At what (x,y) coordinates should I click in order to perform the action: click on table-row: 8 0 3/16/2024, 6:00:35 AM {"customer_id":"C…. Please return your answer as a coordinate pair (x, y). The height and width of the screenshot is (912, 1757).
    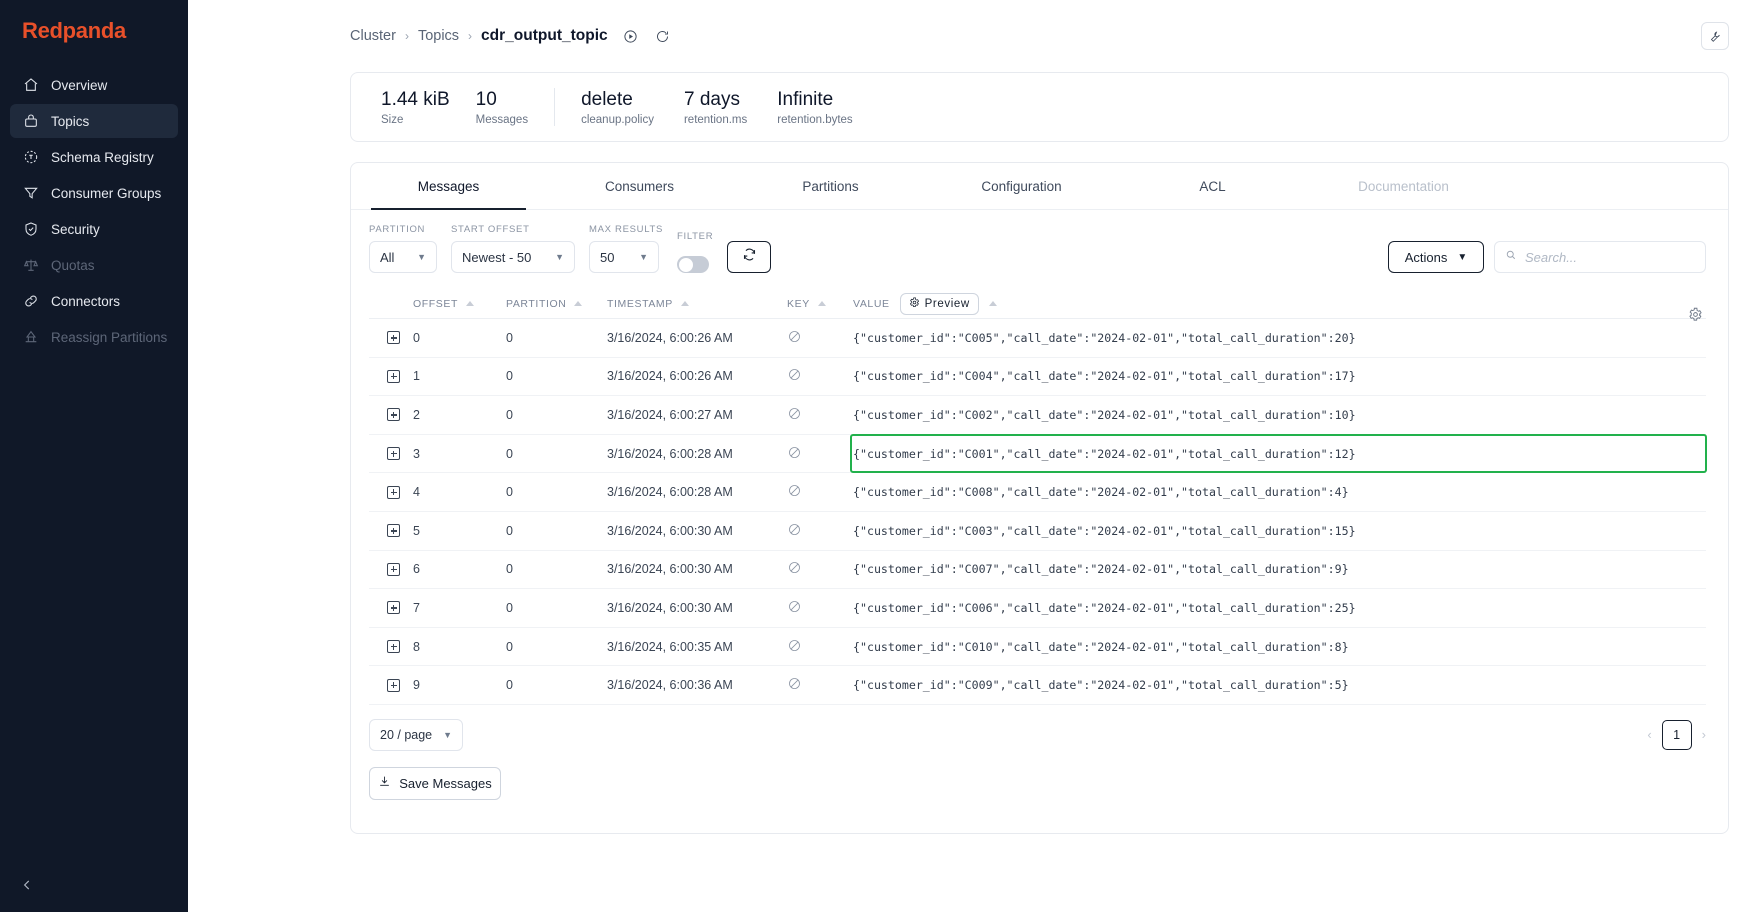
    Looking at the image, I should click on (1037, 647).